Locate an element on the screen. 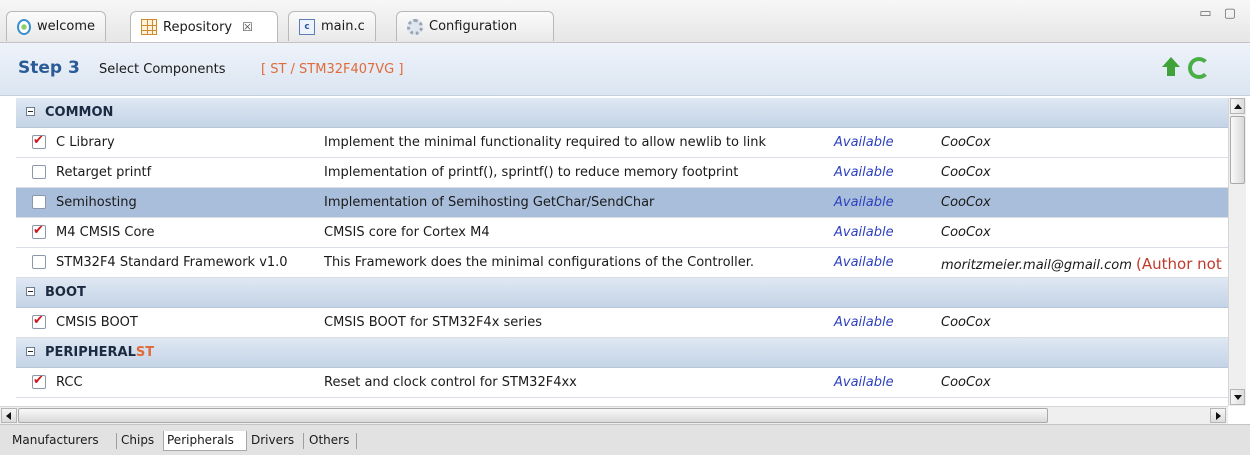 Image resolution: width=1250 pixels, height=455 pixels. group-label: PERIPHERALST is located at coordinates (100, 352).